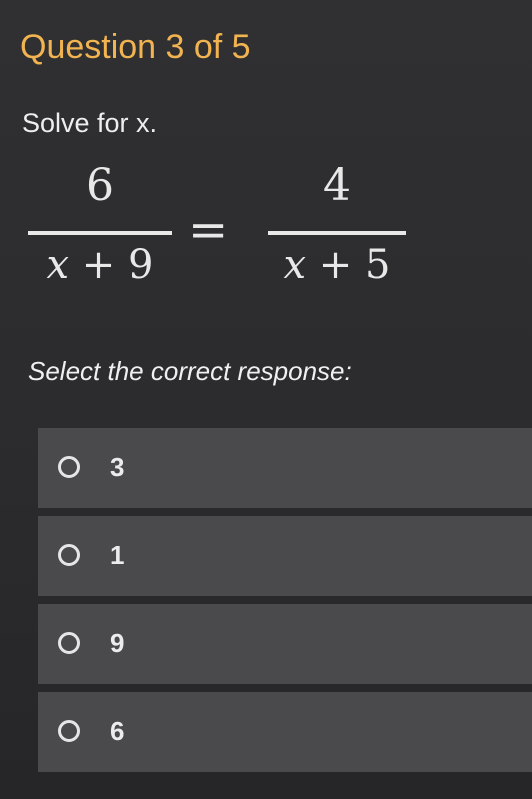 Image resolution: width=532 pixels, height=799 pixels. What do you see at coordinates (337, 233) in the screenshot?
I see `right-fraction-bar` at bounding box center [337, 233].